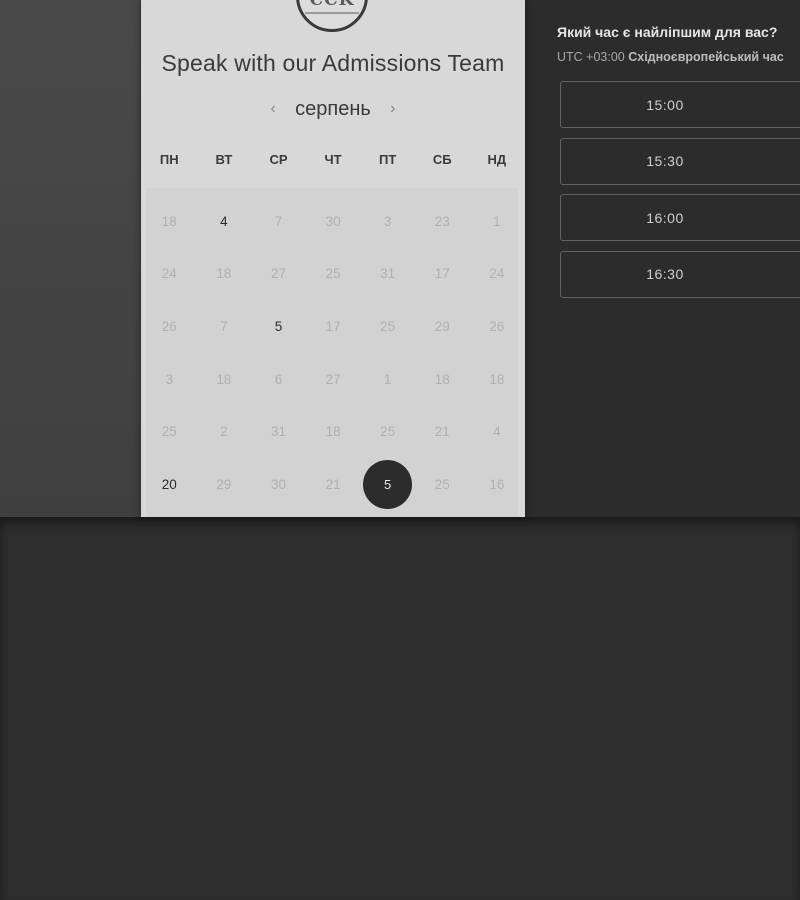 The height and width of the screenshot is (900, 800). I want to click on time-slot-button: 16:30, so click(680, 274).